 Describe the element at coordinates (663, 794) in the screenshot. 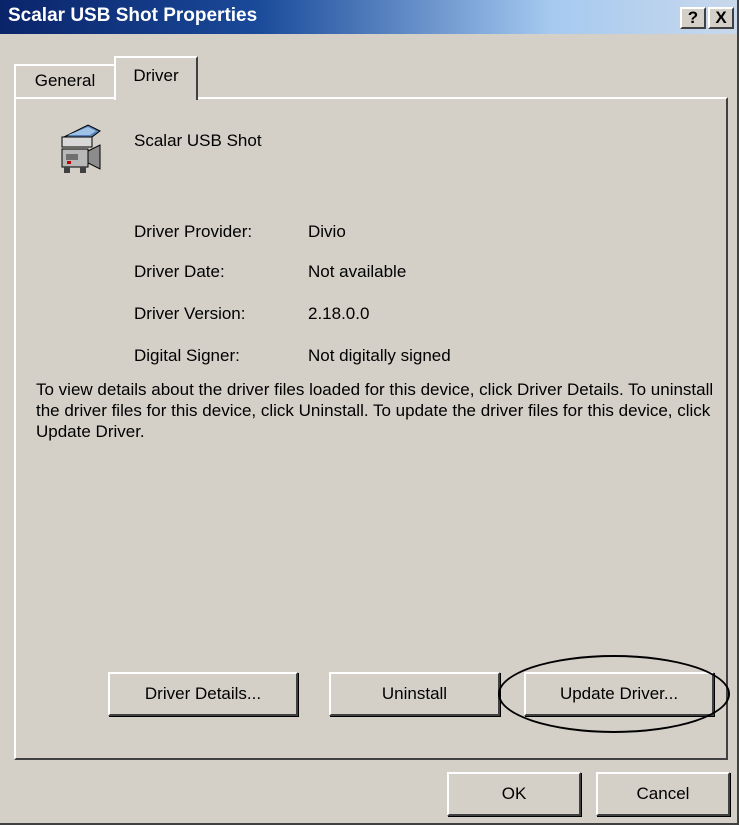

I see `cancel-button: Cancel` at that location.